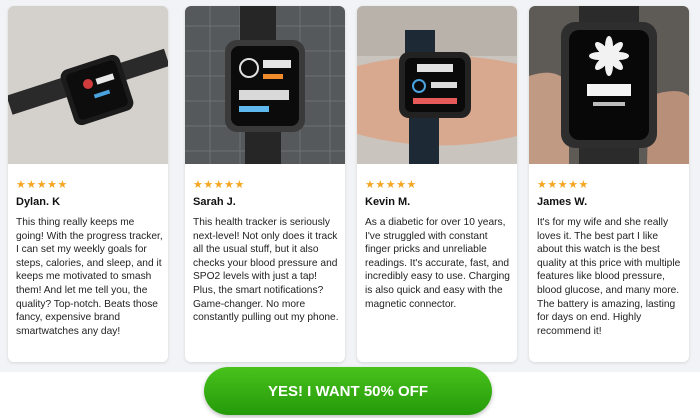 The height and width of the screenshot is (418, 700). I want to click on review-photo-watch-on-arm, so click(437, 85).